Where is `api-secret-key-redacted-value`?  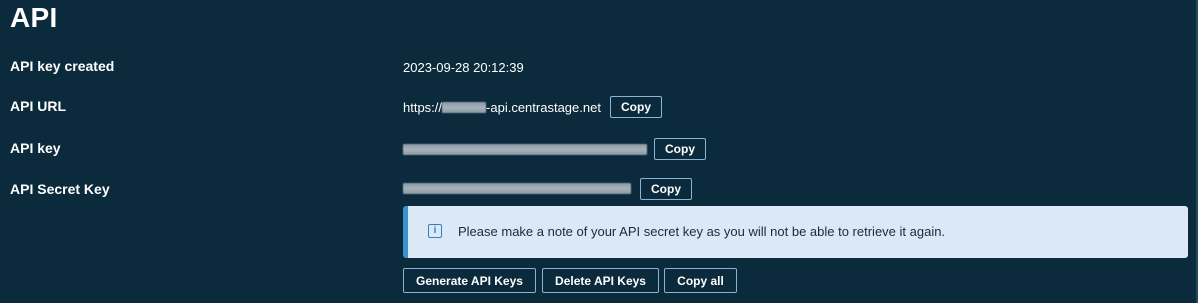 api-secret-key-redacted-value is located at coordinates (517, 188).